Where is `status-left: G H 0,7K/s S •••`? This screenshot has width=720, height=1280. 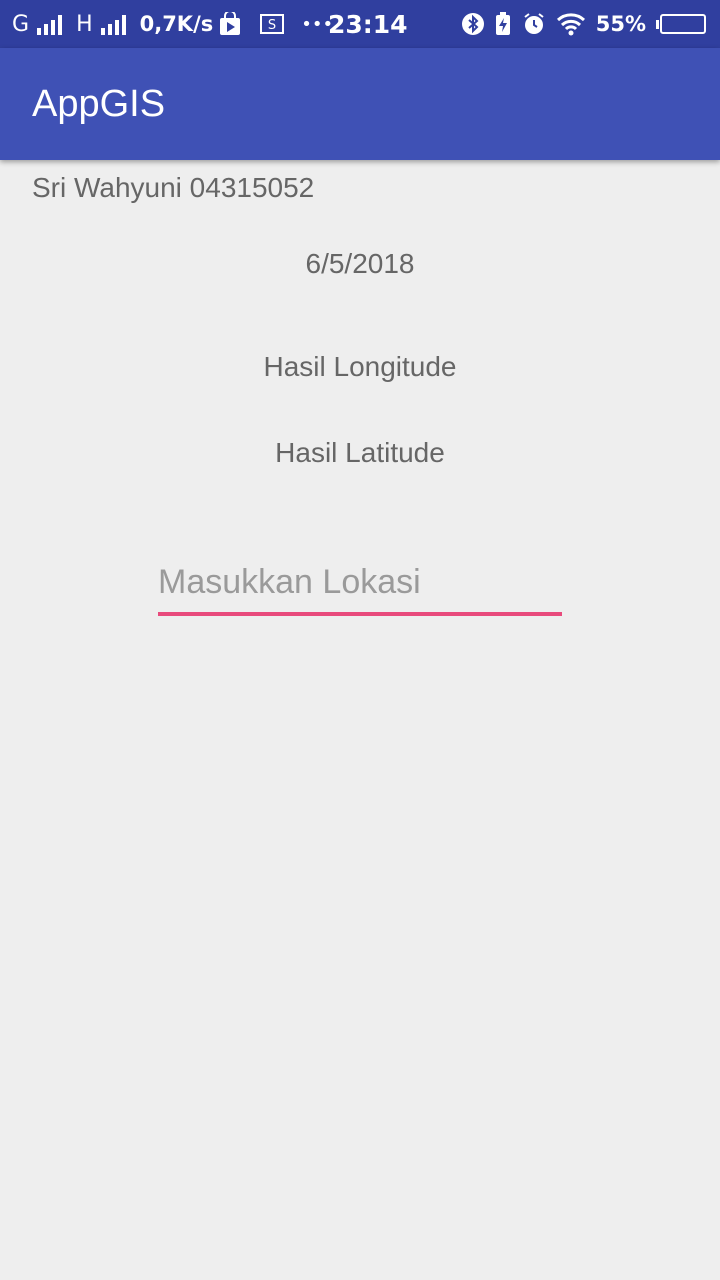 status-left: G H 0,7K/s S ••• is located at coordinates (172, 24).